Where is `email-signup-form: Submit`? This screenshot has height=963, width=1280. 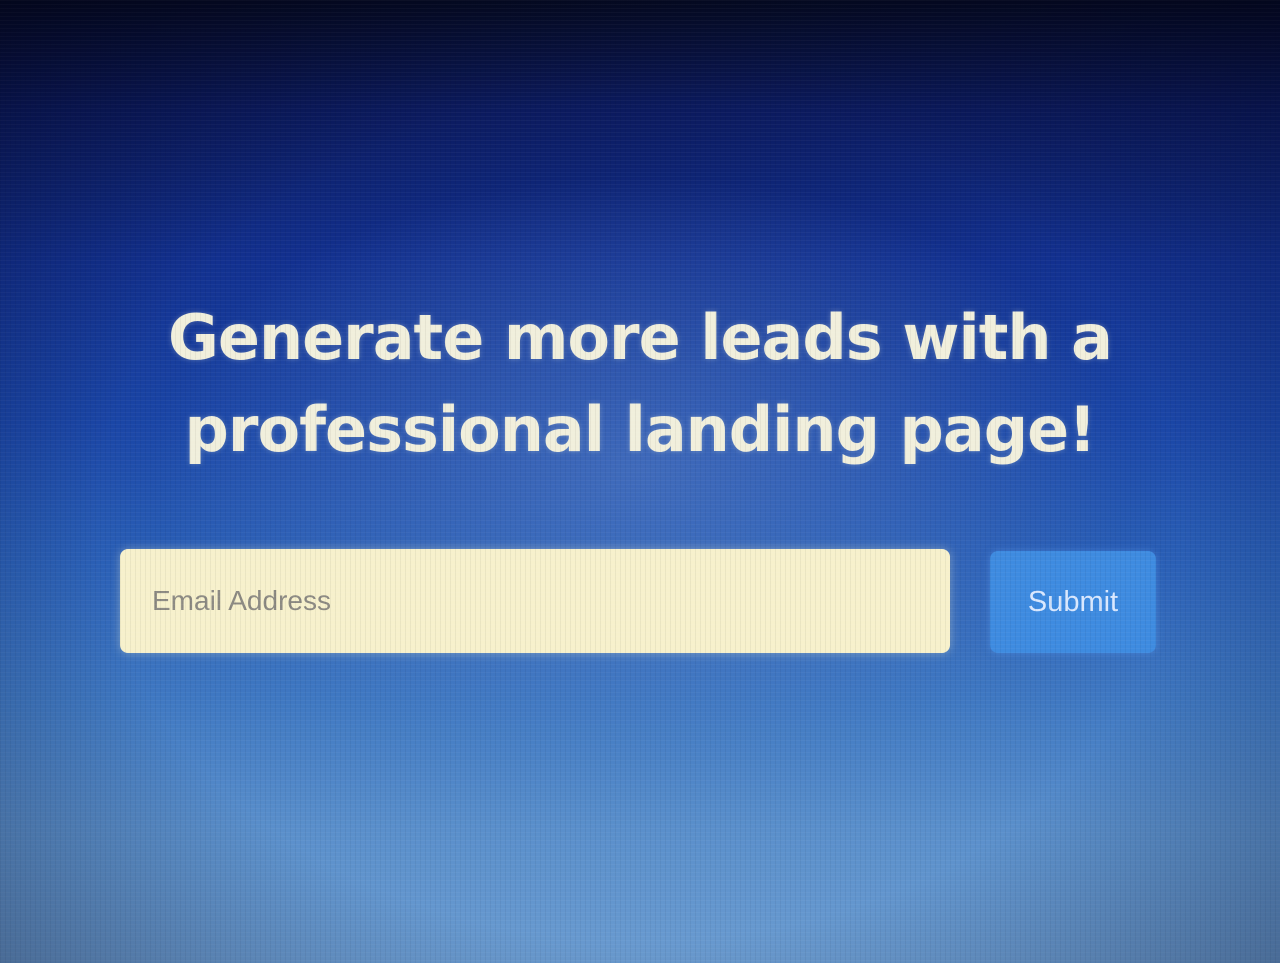
email-signup-form: Submit is located at coordinates (638, 602).